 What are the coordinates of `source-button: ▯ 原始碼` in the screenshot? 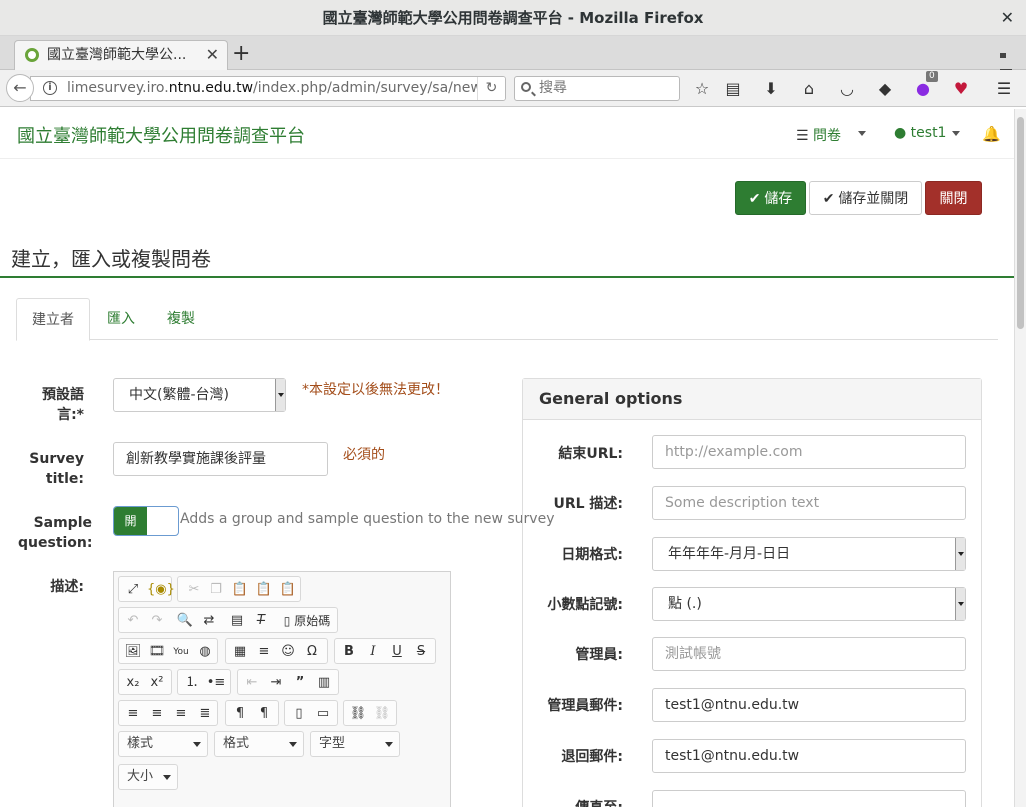 It's located at (307, 621).